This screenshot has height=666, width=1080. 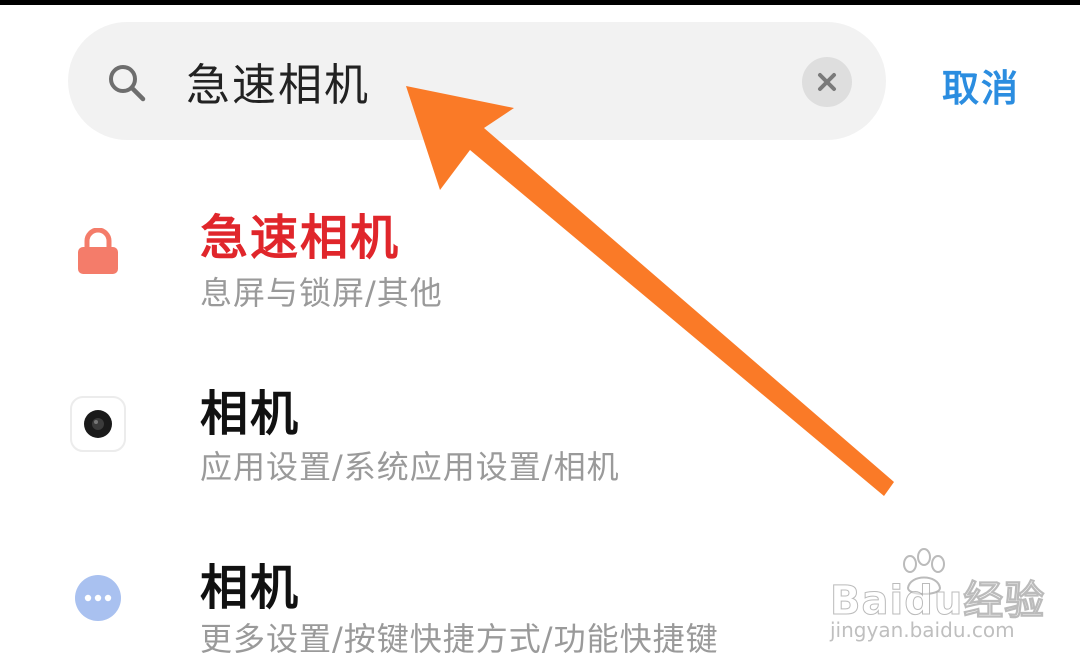 What do you see at coordinates (410, 467) in the screenshot?
I see `result-path: 应用设置/系统应用设置/相机` at bounding box center [410, 467].